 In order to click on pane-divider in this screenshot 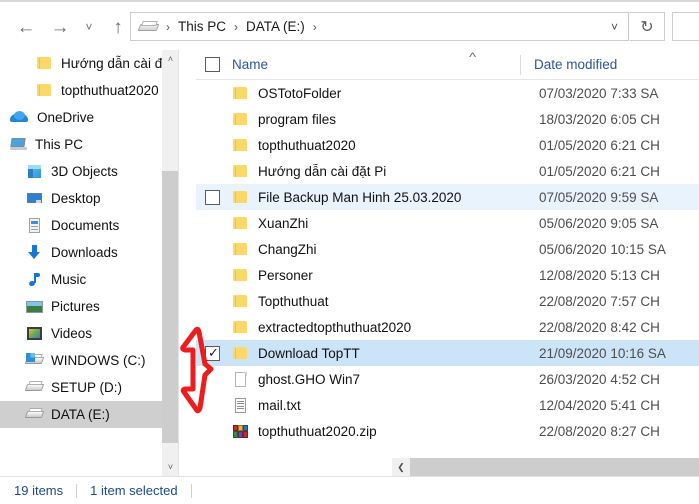, I will do `click(178, 263)`.